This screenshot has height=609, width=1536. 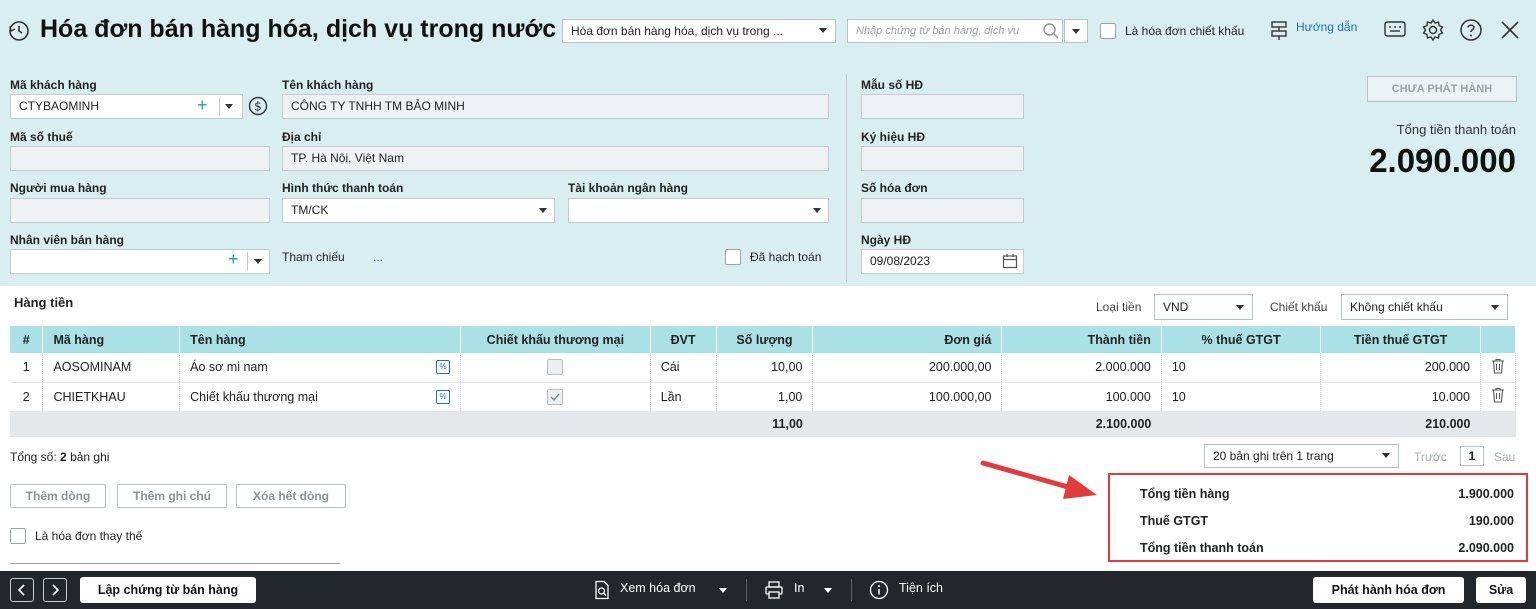 What do you see at coordinates (111, 397) in the screenshot?
I see `item-code-cell: CHIETKHAU` at bounding box center [111, 397].